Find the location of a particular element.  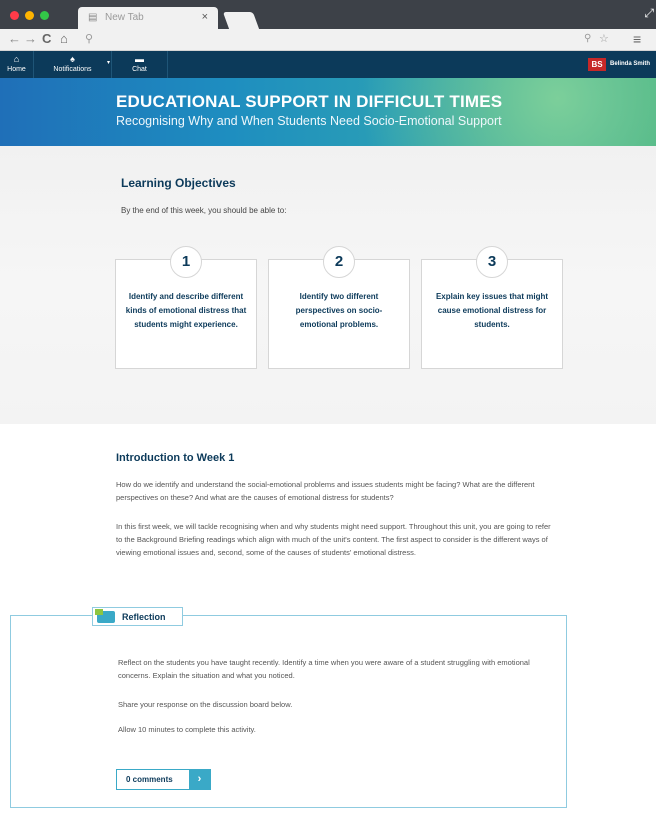

reload-icon: C is located at coordinates (46, 39).